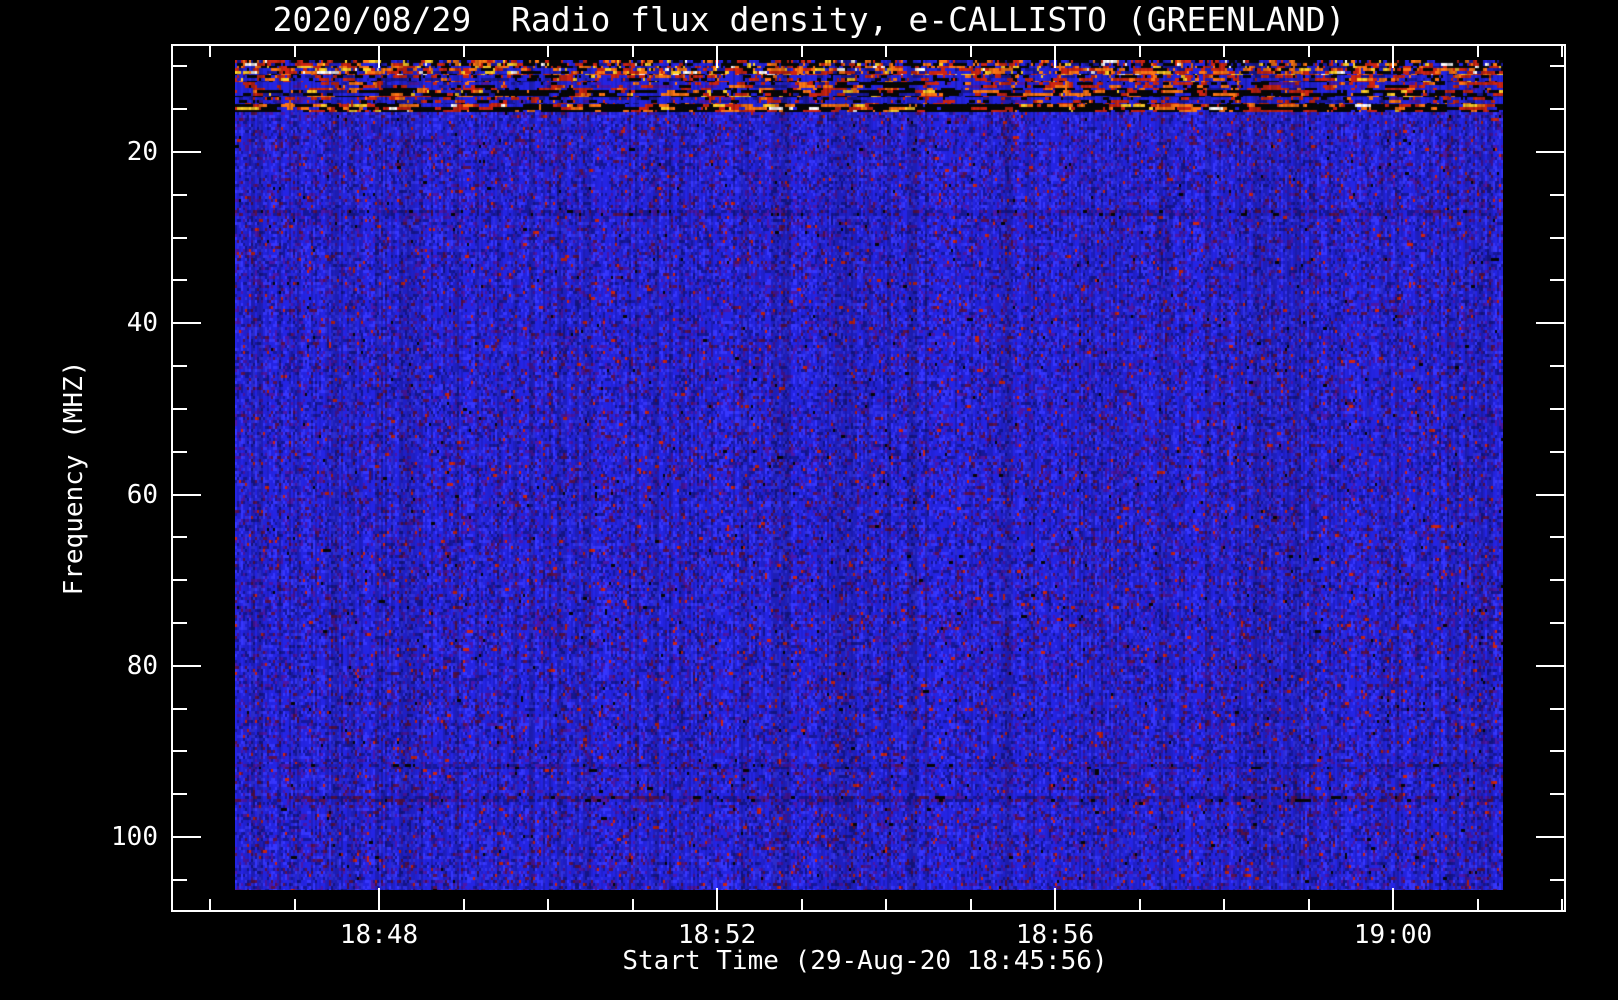 This screenshot has height=1000, width=1618. I want to click on y-axis-label: Frequency (MHZ), so click(74, 478).